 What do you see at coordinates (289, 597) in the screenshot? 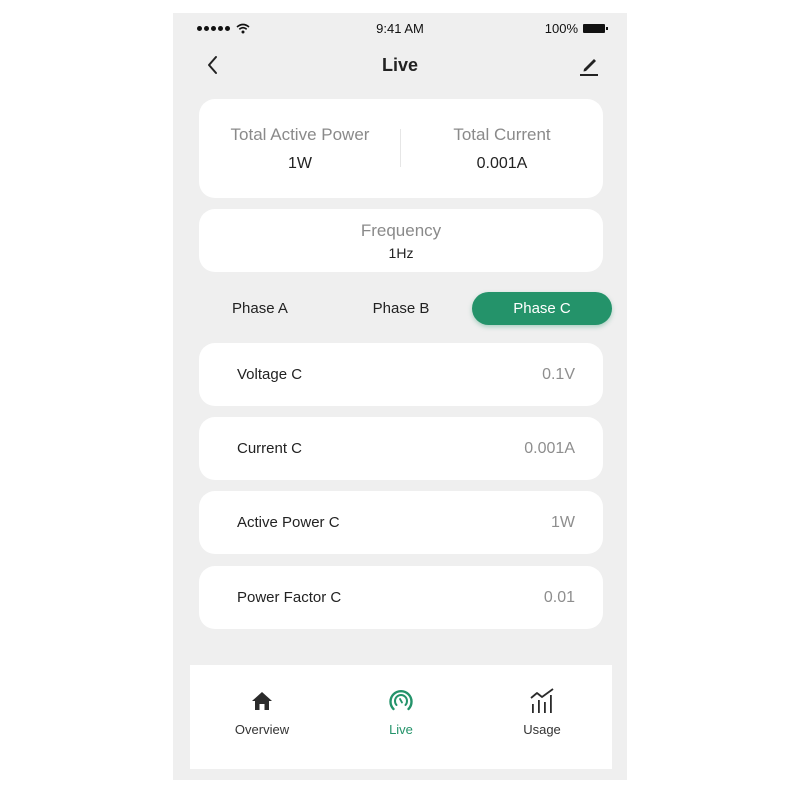
I see `measurement-label: Power Factor C` at bounding box center [289, 597].